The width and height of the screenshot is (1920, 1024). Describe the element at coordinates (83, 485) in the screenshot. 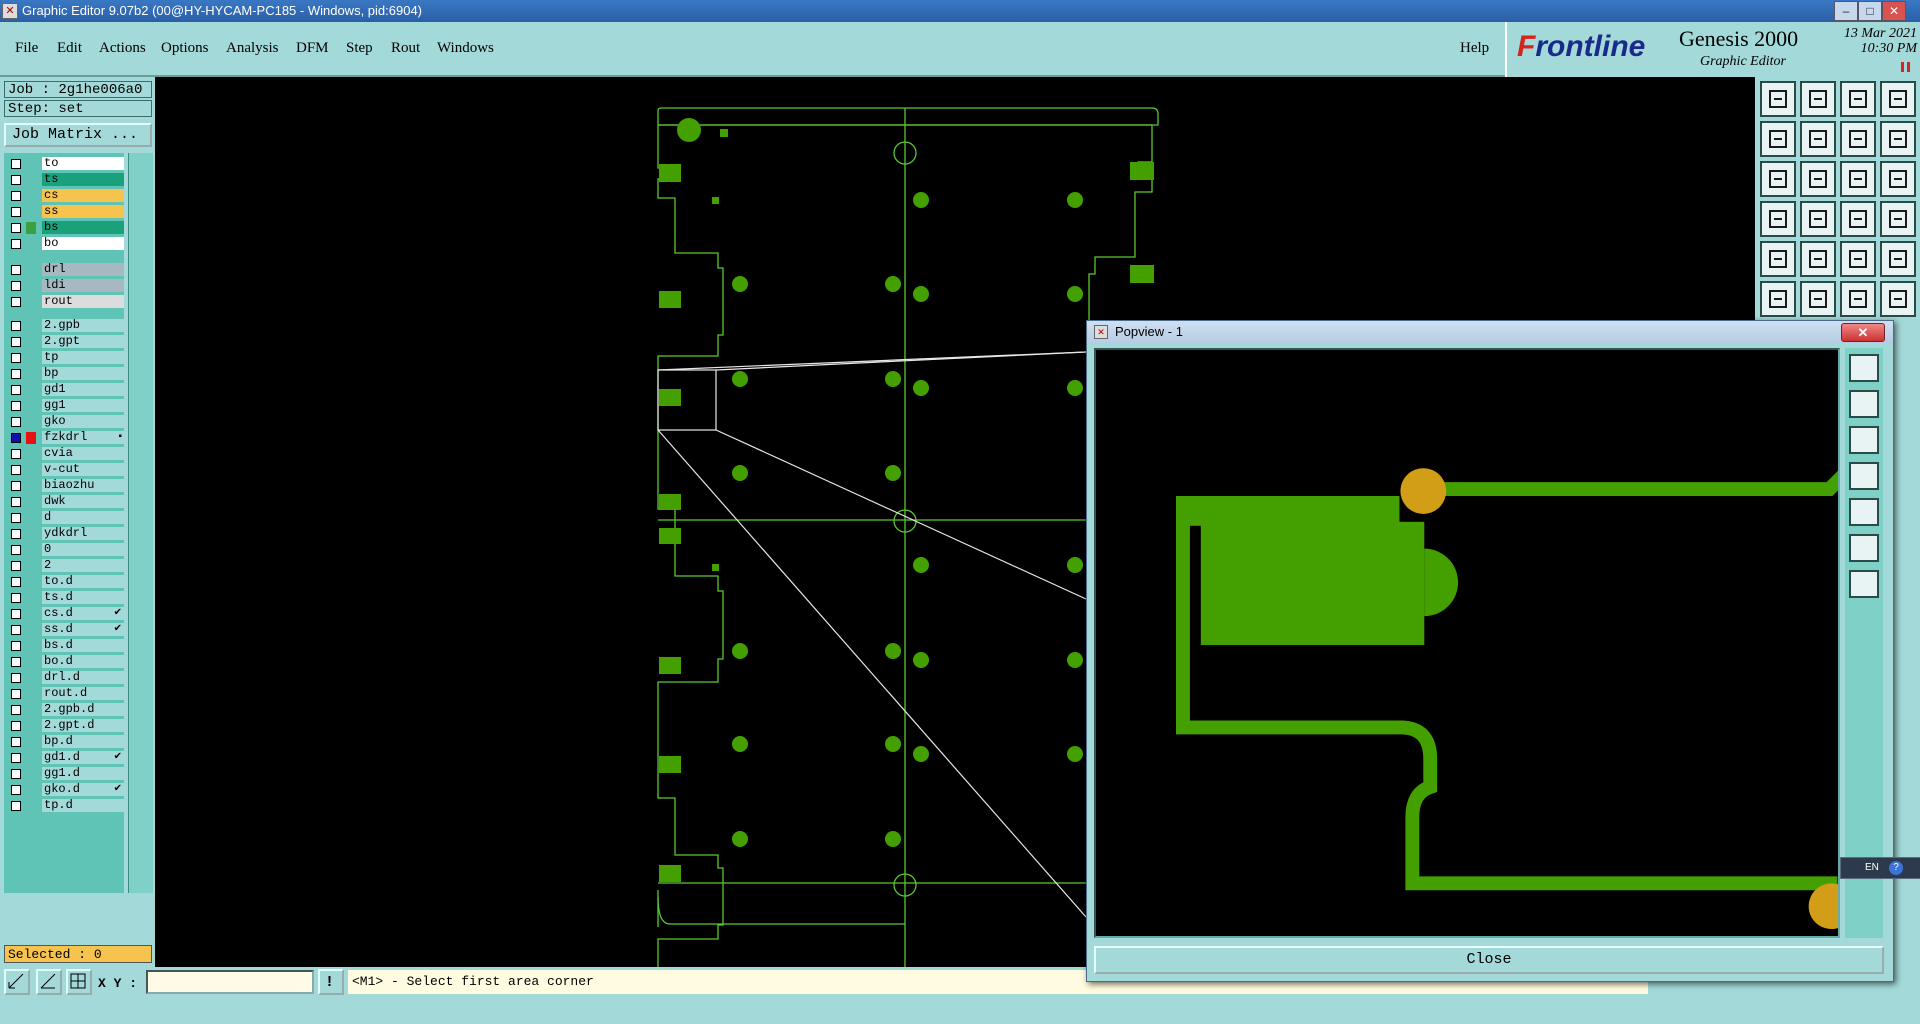

I see `layer-name: biaozhu` at that location.